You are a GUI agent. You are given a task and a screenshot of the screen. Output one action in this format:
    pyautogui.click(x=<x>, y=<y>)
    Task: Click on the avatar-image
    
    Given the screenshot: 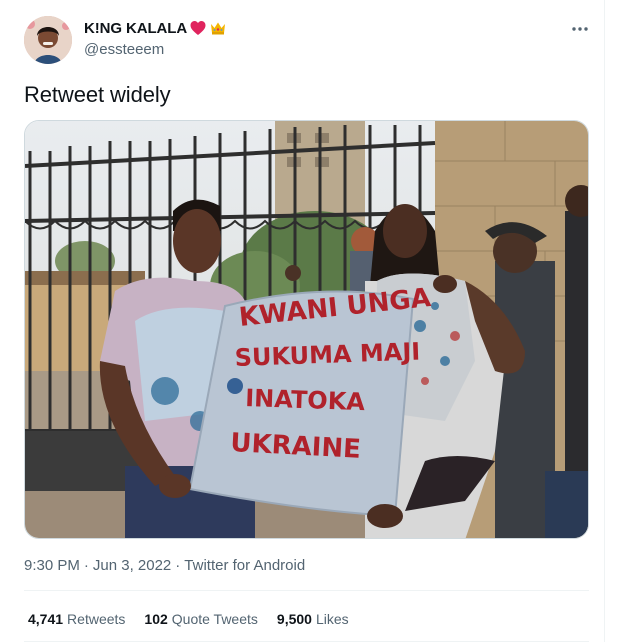 What is the action you would take?
    pyautogui.click(x=48, y=40)
    